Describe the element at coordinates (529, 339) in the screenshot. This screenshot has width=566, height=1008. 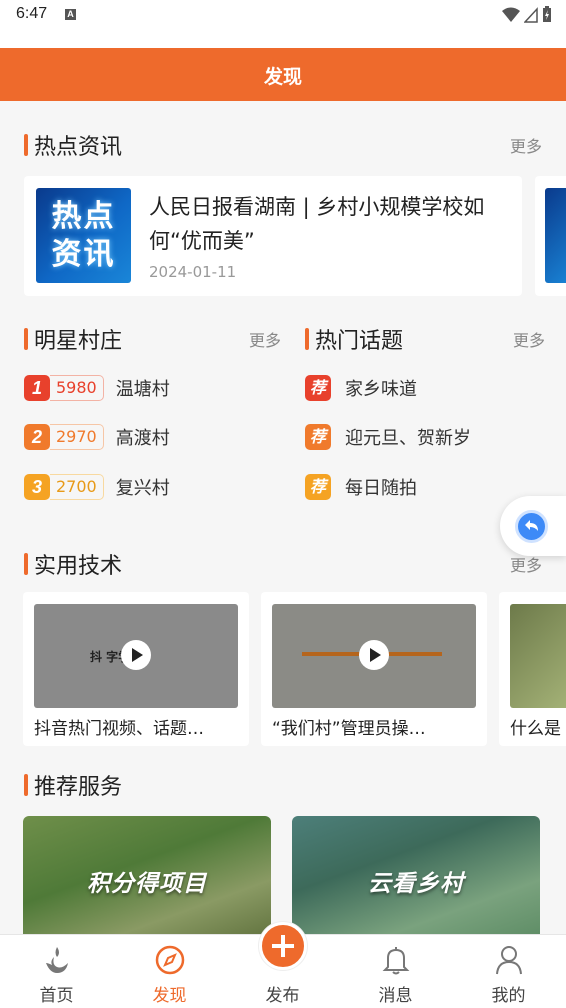
I see `hot-topics-more-link: 更多` at that location.